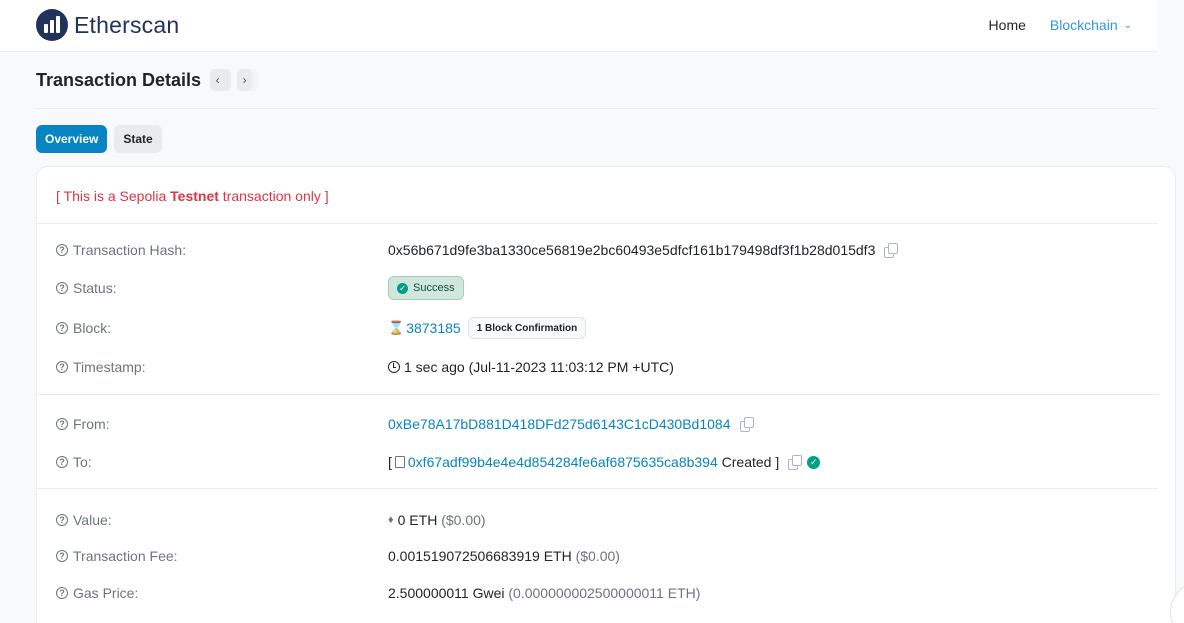  What do you see at coordinates (82, 462) in the screenshot?
I see `to-label: To:` at bounding box center [82, 462].